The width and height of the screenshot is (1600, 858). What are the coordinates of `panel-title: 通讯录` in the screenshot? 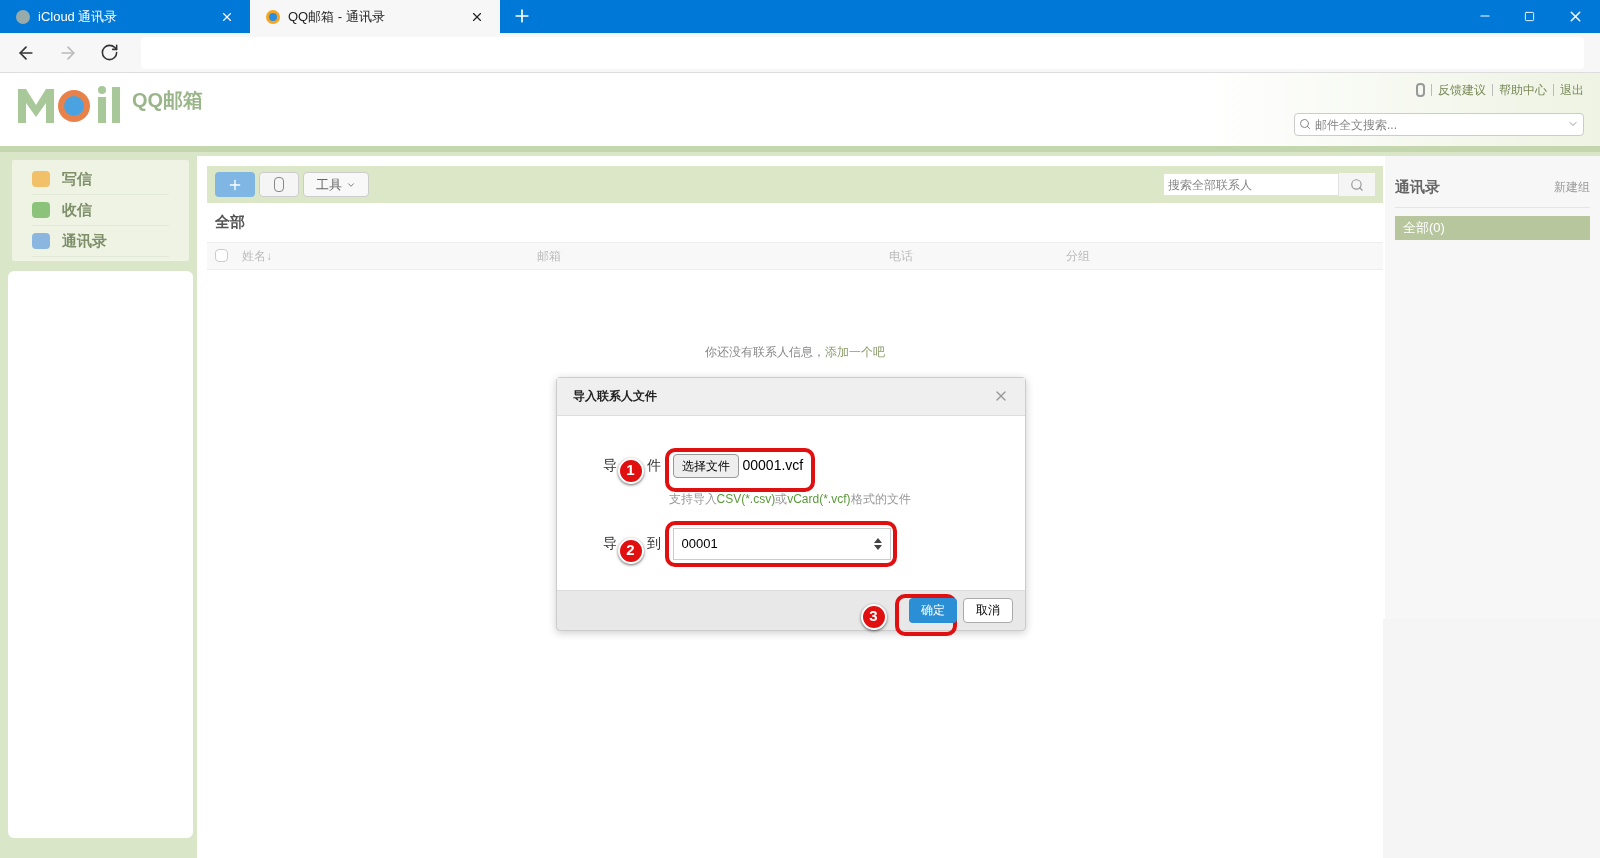 It's located at (1417, 187).